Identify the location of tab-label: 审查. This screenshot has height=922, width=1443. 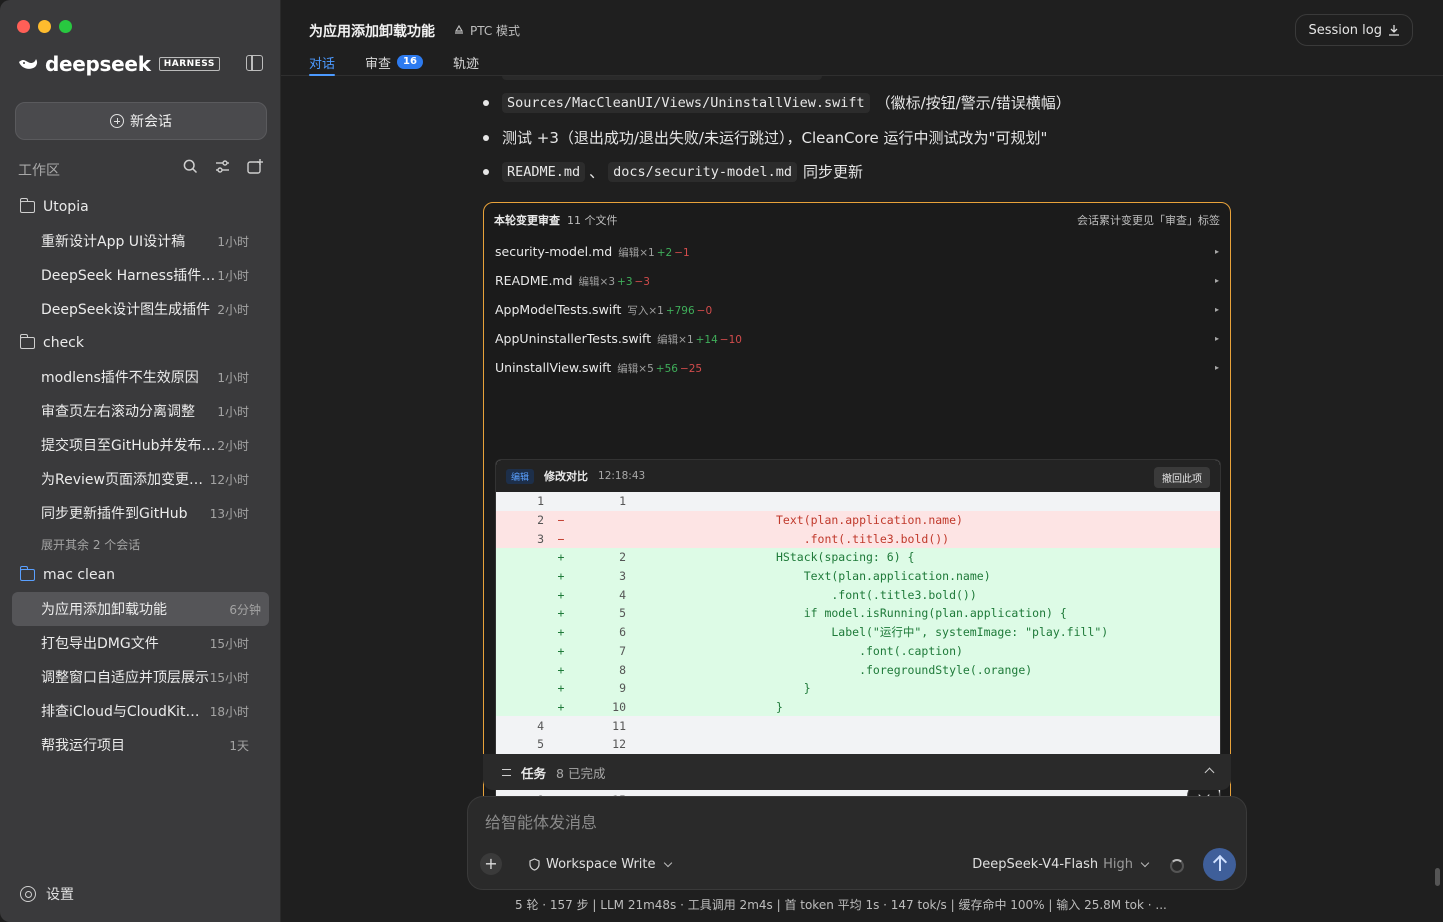
(378, 64).